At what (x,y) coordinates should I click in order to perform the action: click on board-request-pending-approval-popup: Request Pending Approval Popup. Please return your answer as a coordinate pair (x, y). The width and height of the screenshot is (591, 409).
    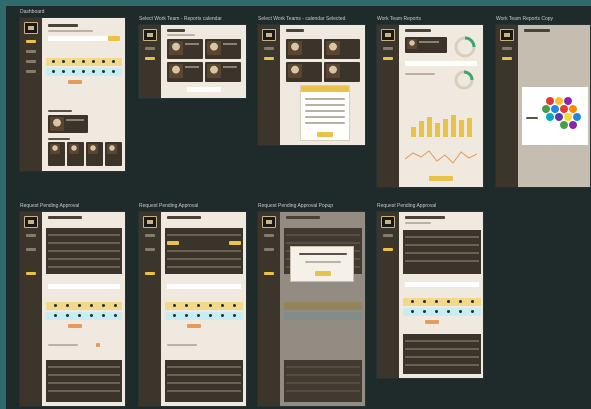
    Looking at the image, I should click on (311, 304).